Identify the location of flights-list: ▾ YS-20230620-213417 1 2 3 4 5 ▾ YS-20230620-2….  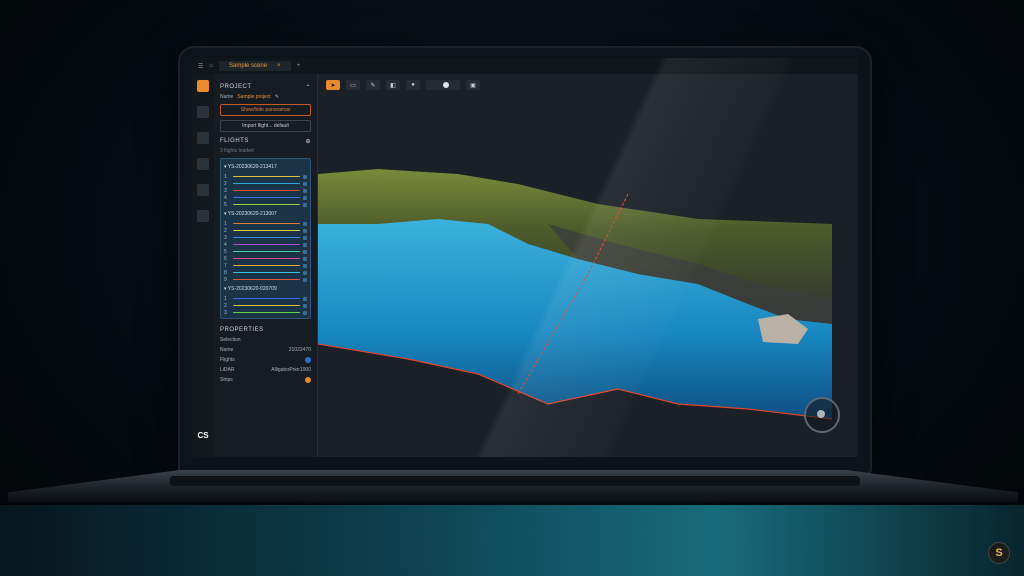
(265, 238).